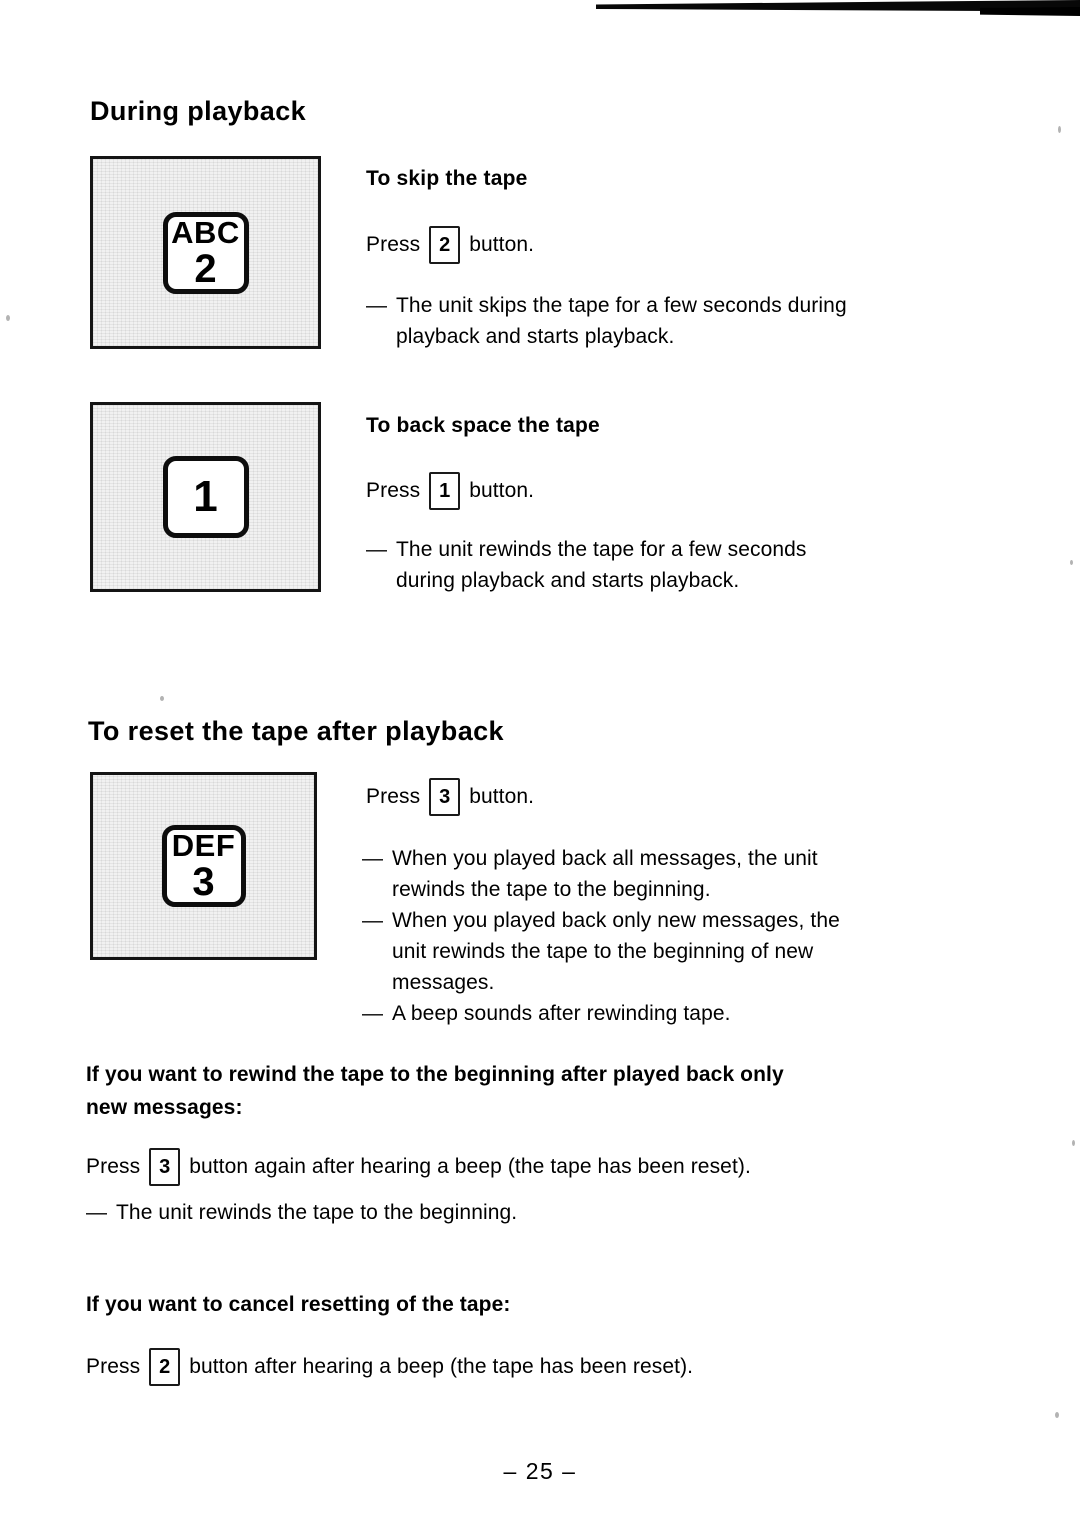  Describe the element at coordinates (551, 889) in the screenshot. I see `note-line: rewinds the tape to the beginning.` at that location.